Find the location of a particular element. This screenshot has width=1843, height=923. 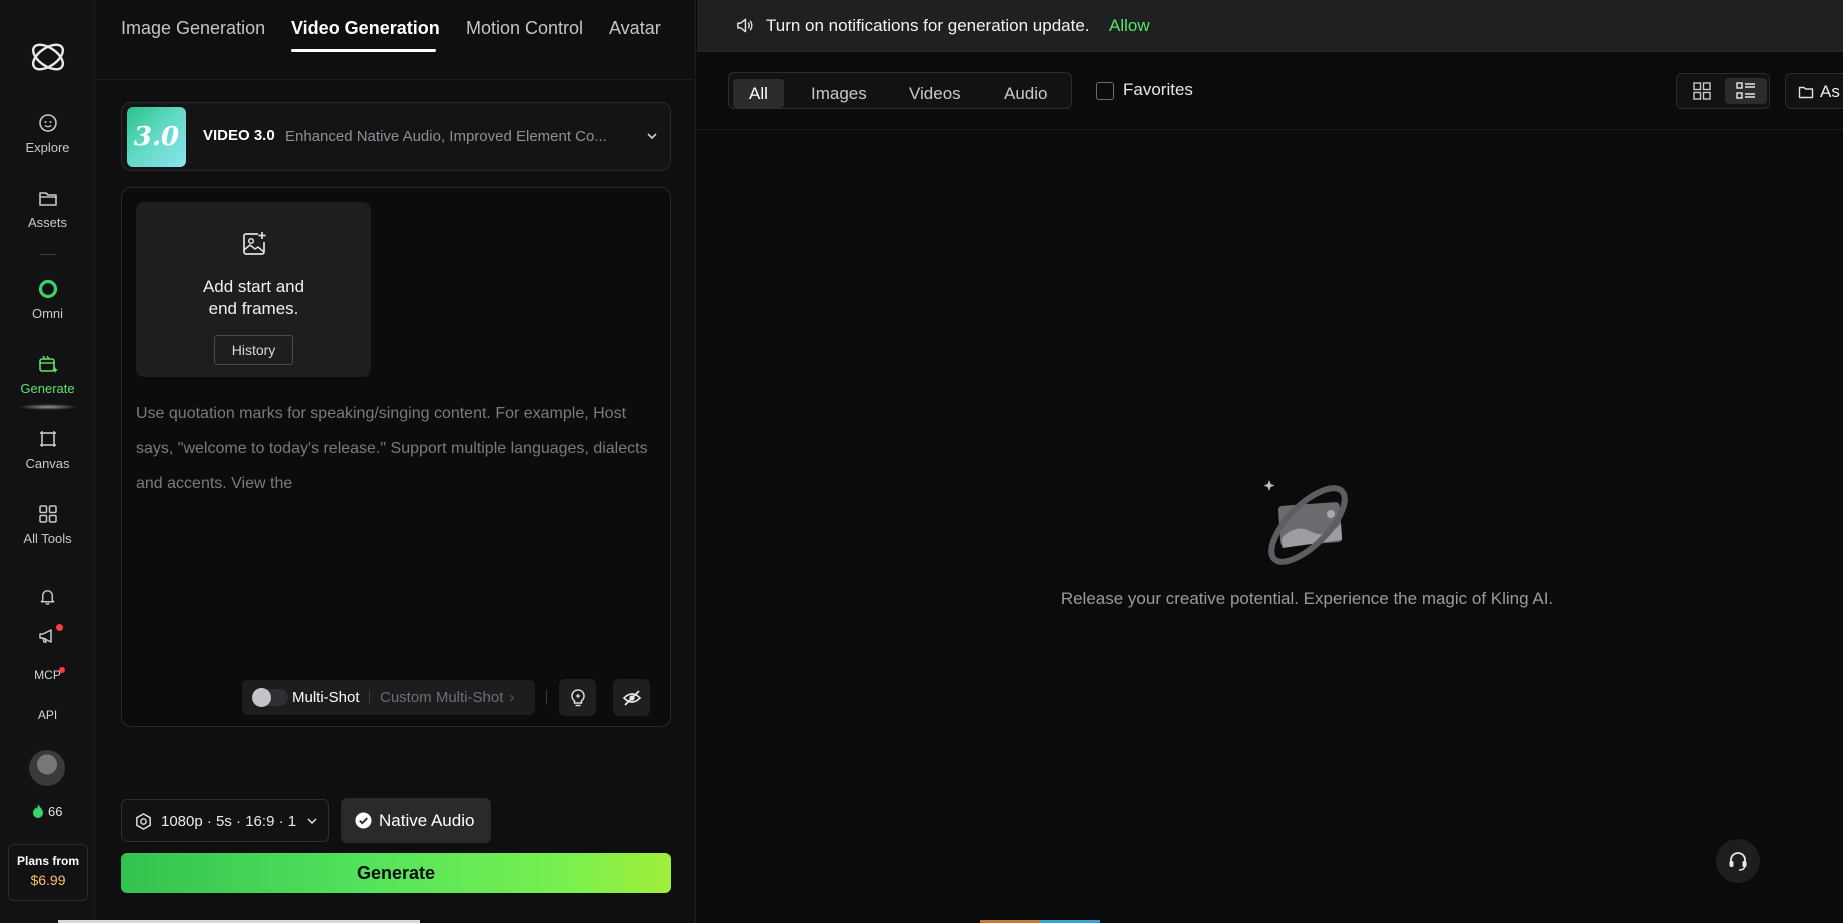

kling-logo-icon is located at coordinates (48, 57).